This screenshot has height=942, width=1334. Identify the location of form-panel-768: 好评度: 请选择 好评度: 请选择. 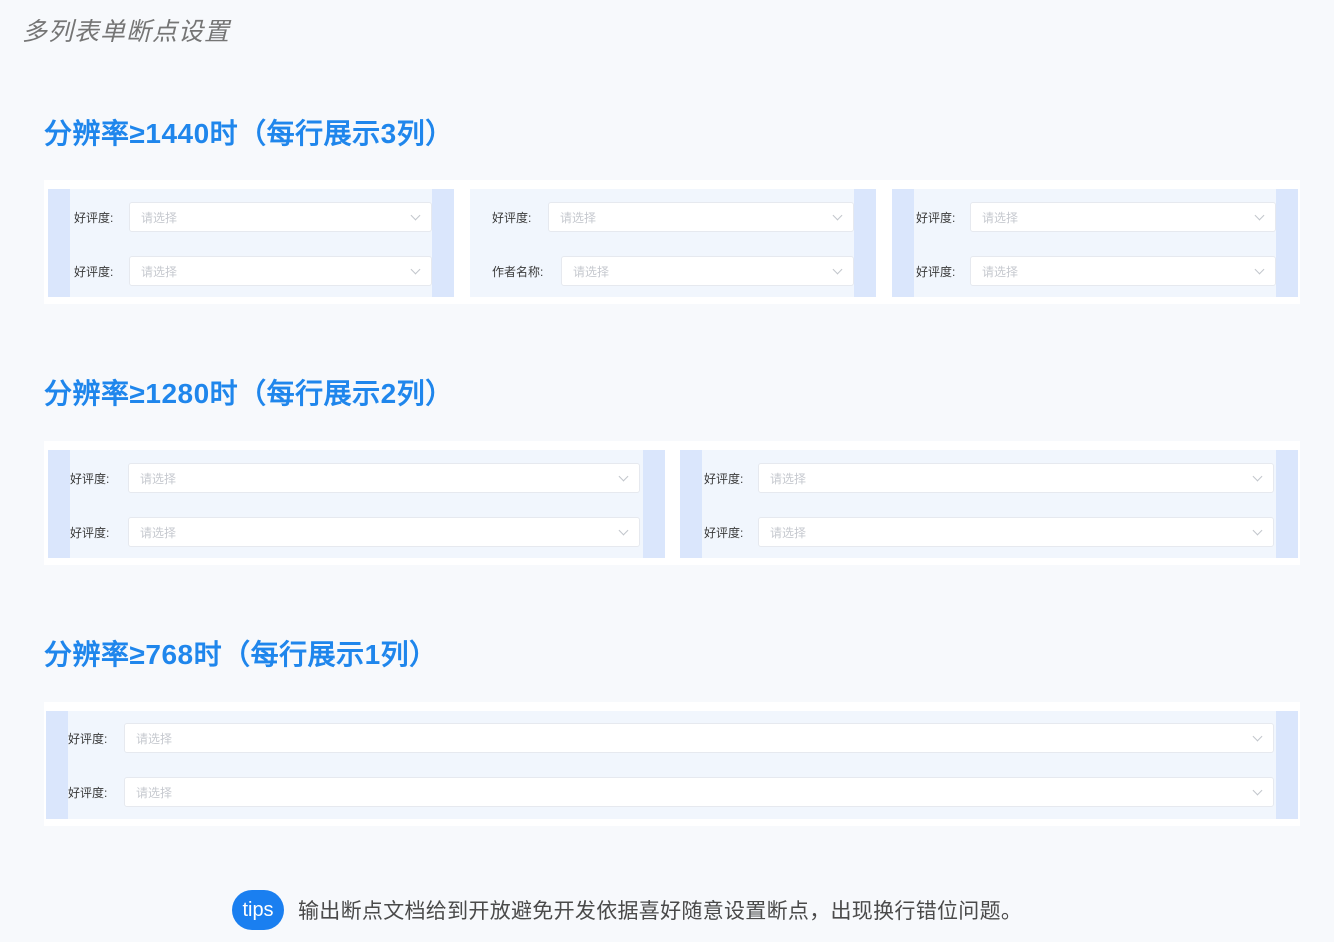
(672, 764).